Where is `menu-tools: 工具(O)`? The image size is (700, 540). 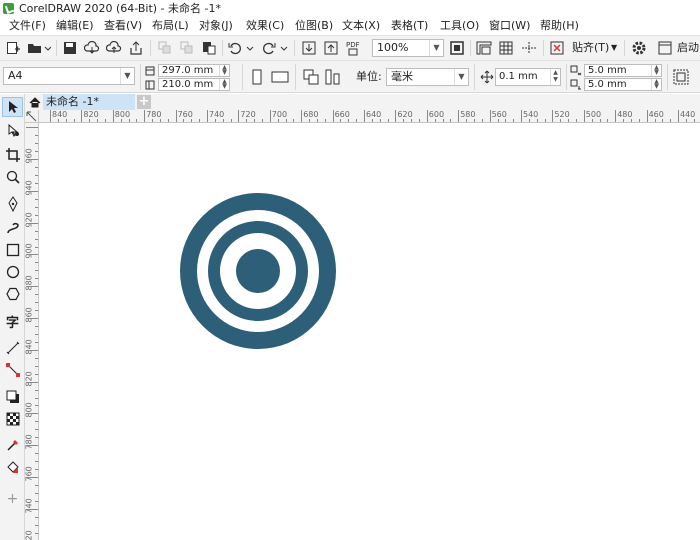 menu-tools: 工具(O) is located at coordinates (459, 26).